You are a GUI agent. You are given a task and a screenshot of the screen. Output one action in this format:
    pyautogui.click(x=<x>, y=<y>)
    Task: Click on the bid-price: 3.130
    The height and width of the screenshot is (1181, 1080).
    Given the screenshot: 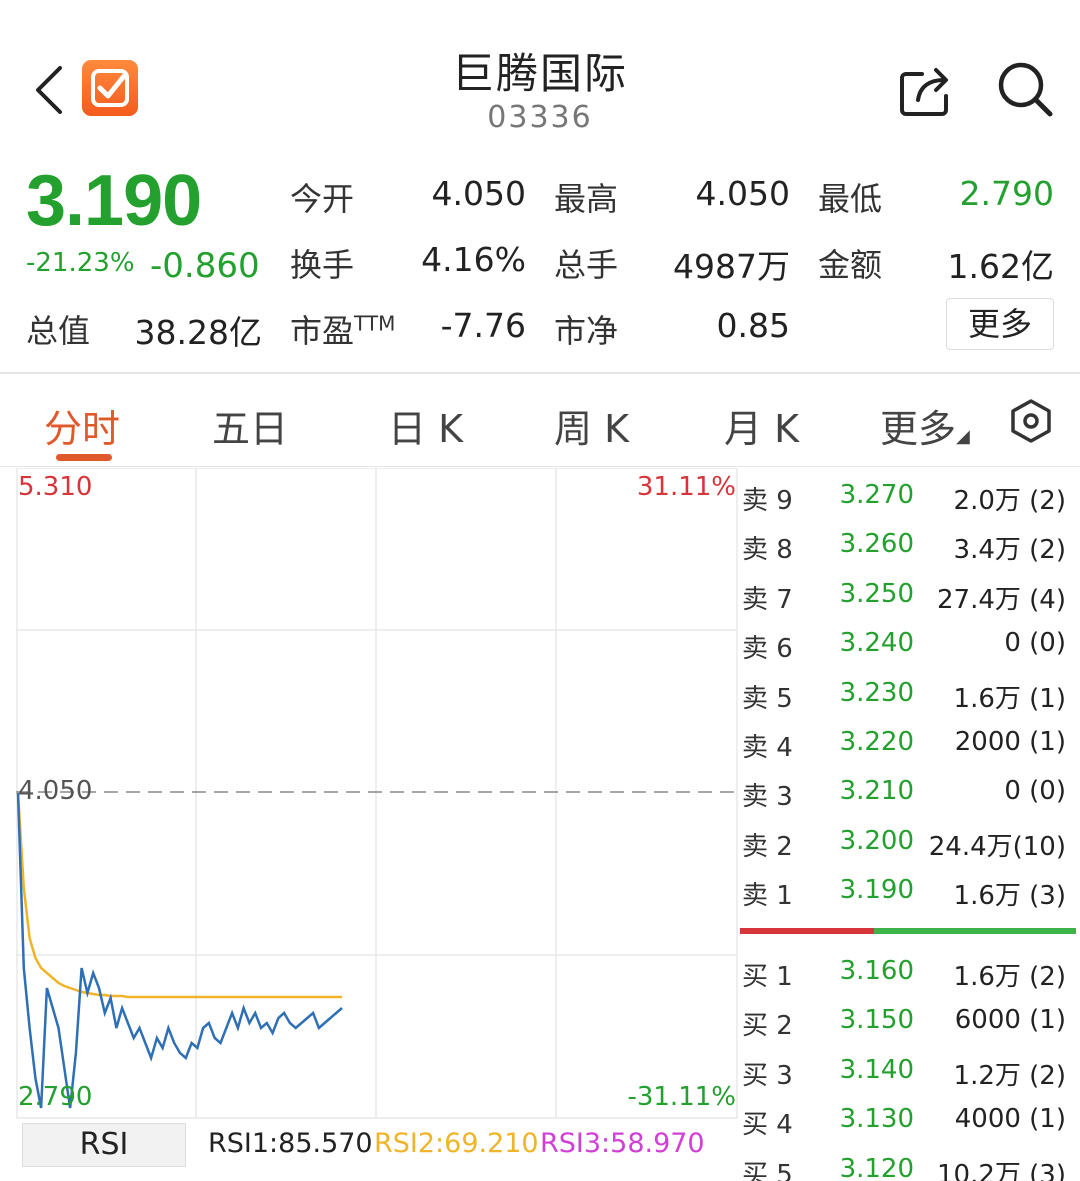 What is the action you would take?
    pyautogui.click(x=876, y=1119)
    